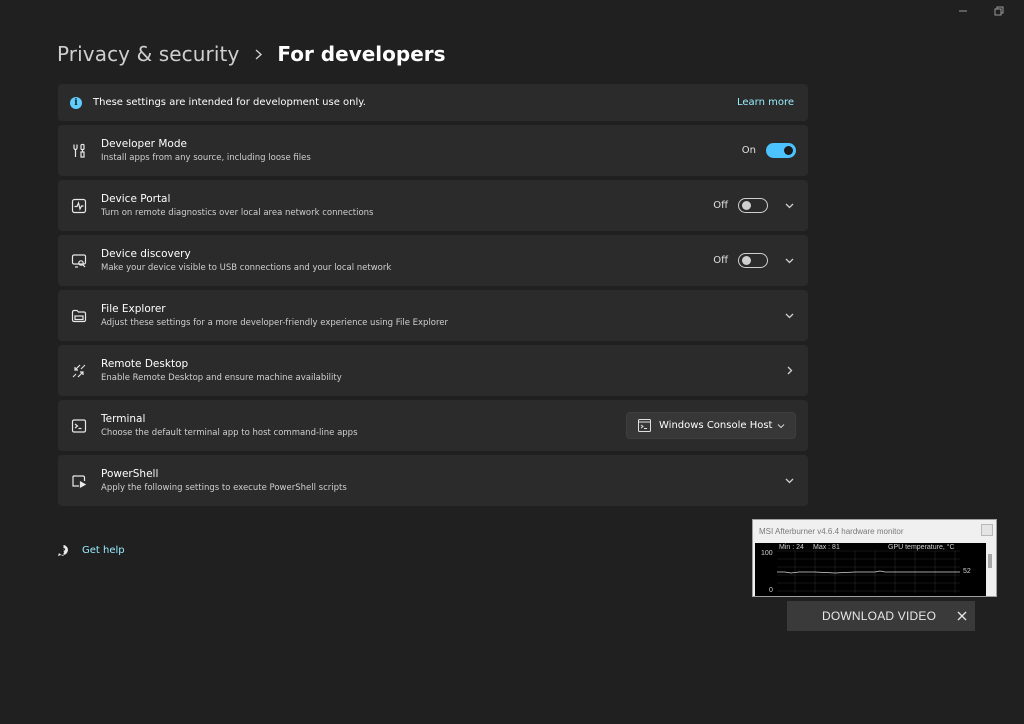 This screenshot has width=1024, height=724. What do you see at coordinates (79, 206) in the screenshot?
I see `device-portal-icon` at bounding box center [79, 206].